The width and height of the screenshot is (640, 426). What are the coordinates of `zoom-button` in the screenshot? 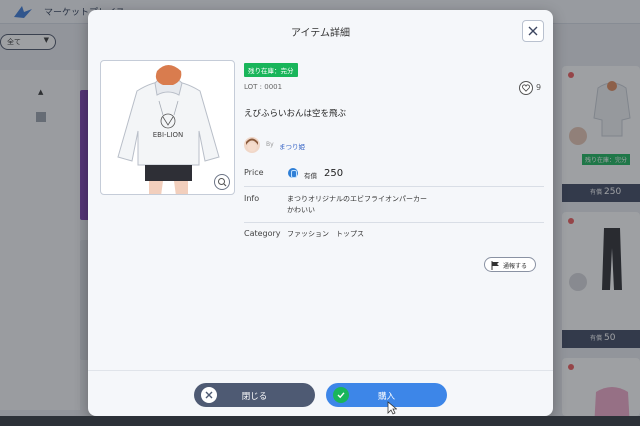 It's located at (222, 182).